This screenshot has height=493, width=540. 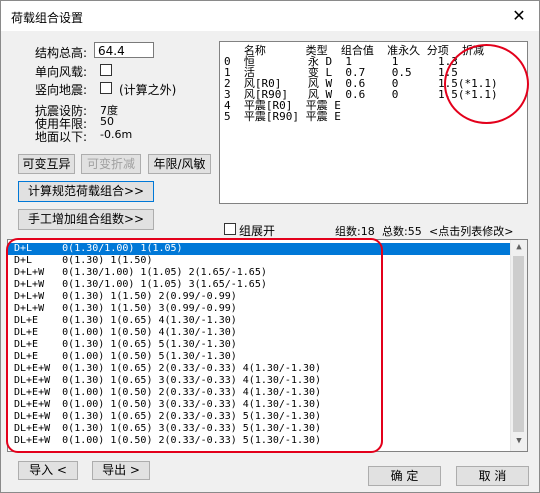 What do you see at coordinates (47, 18) in the screenshot?
I see `window-title: 荷载组合设置` at bounding box center [47, 18].